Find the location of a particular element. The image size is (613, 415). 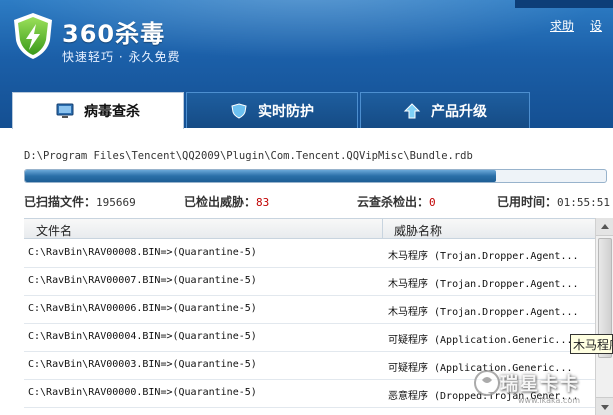

stat-elapsed-time: 已用时间：01:55:51 is located at coordinates (553, 201).